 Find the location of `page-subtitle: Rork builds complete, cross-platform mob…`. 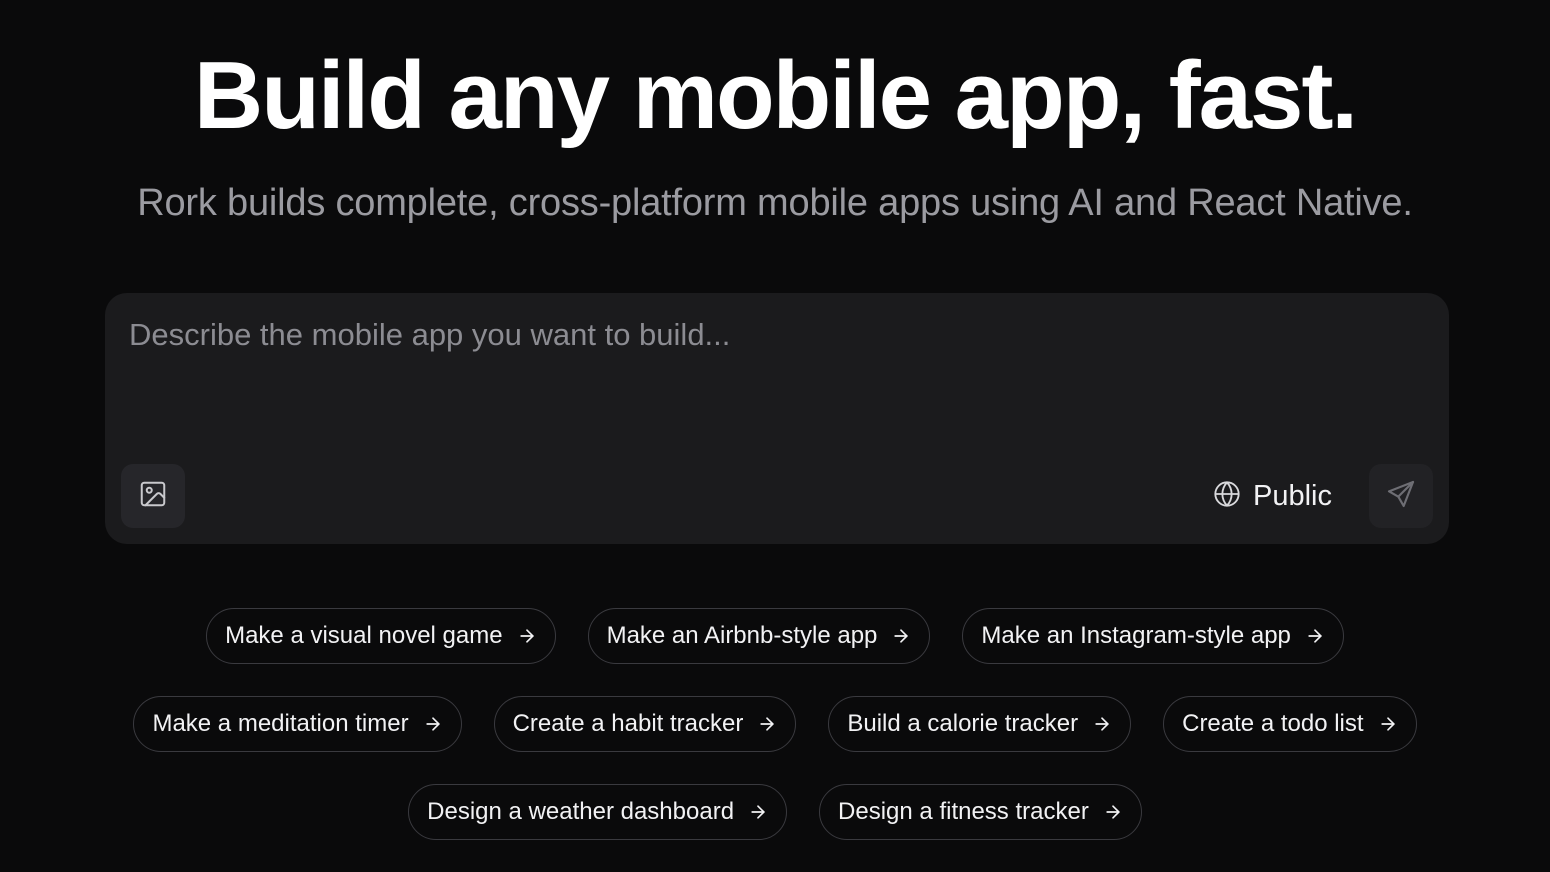

page-subtitle: Rork builds complete, cross-platform mob… is located at coordinates (775, 203).